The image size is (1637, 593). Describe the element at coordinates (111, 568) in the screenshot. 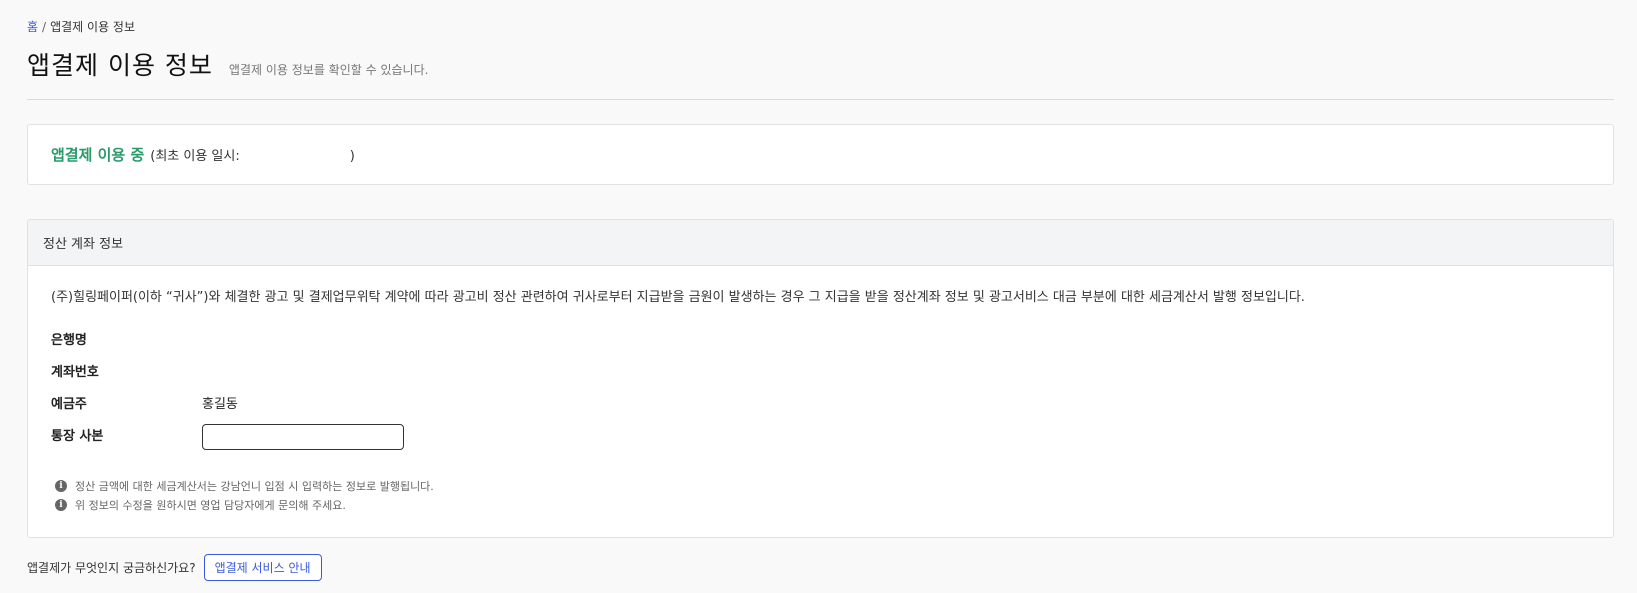

I see `footer-question: 앱결제가 무엇인지 궁금하신가요?` at that location.